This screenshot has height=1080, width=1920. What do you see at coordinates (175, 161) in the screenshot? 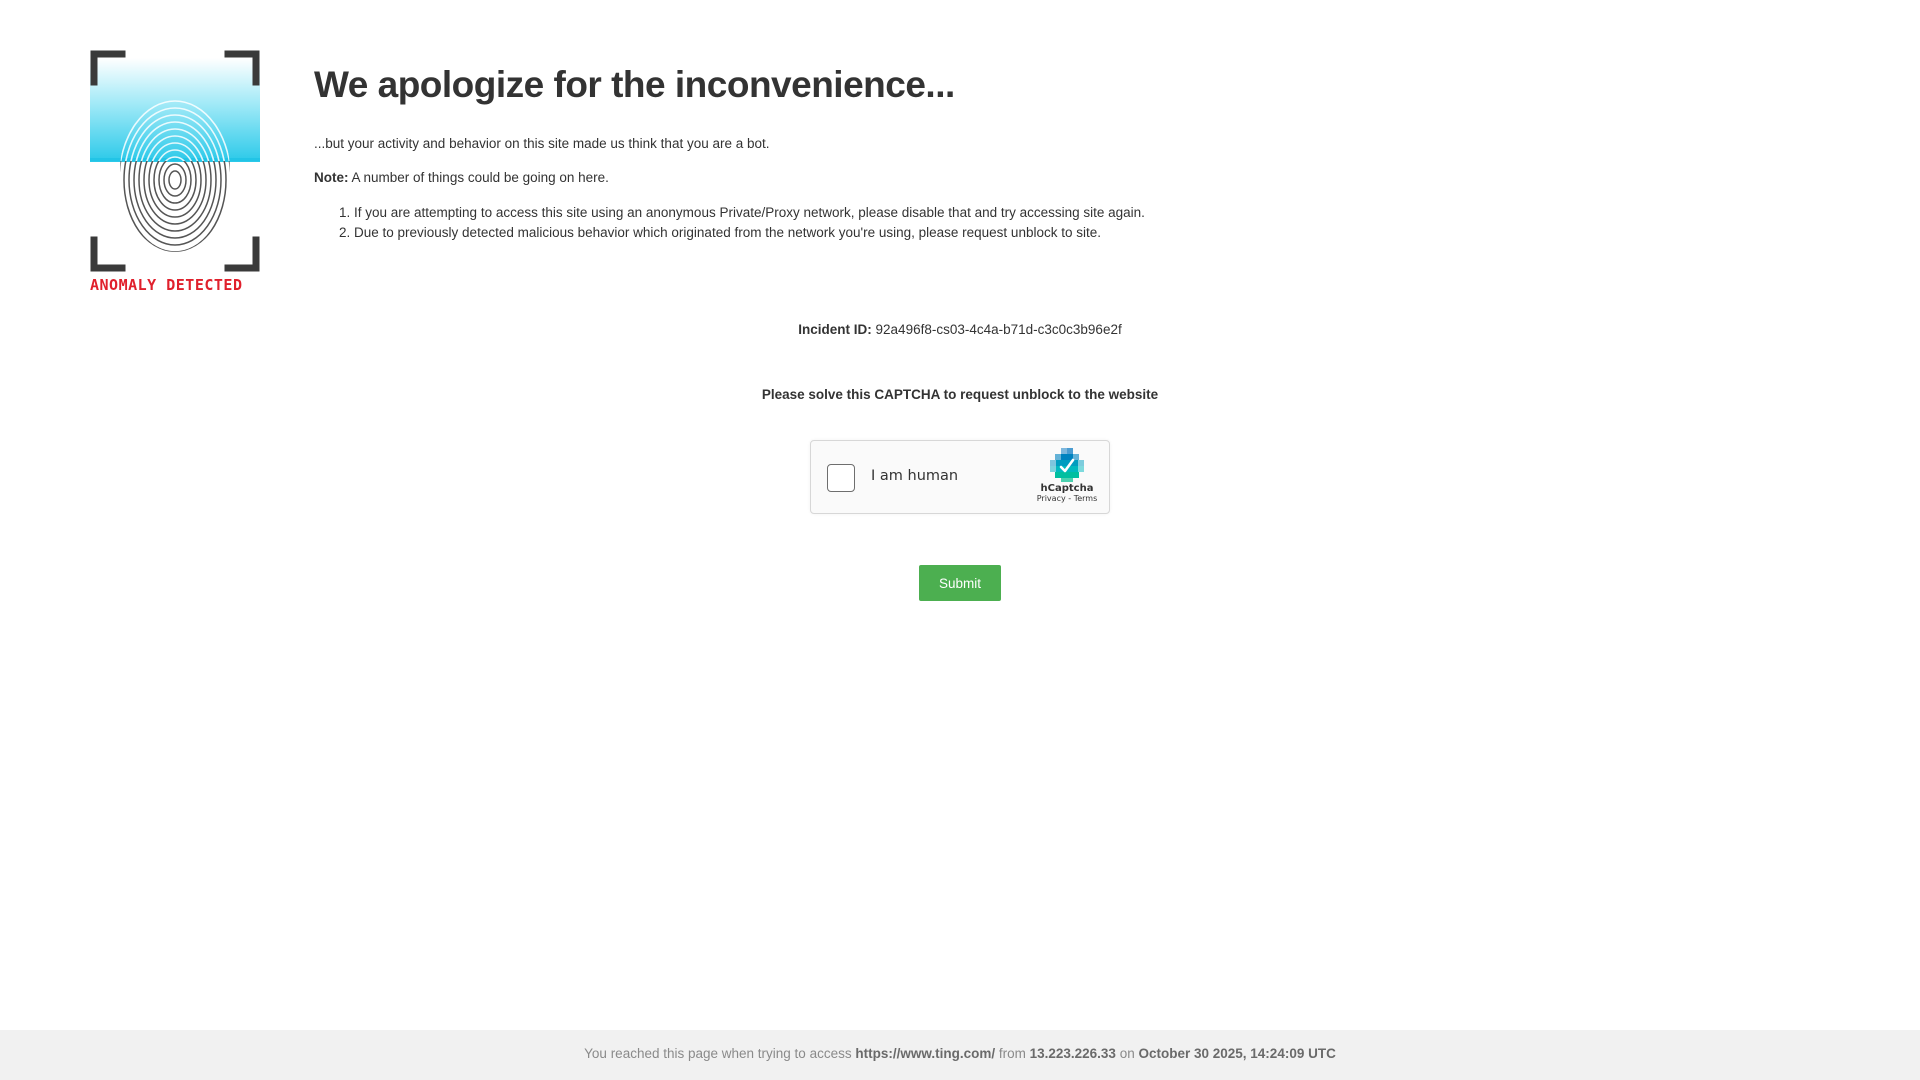
I see `fingerprint-scan-icon` at bounding box center [175, 161].